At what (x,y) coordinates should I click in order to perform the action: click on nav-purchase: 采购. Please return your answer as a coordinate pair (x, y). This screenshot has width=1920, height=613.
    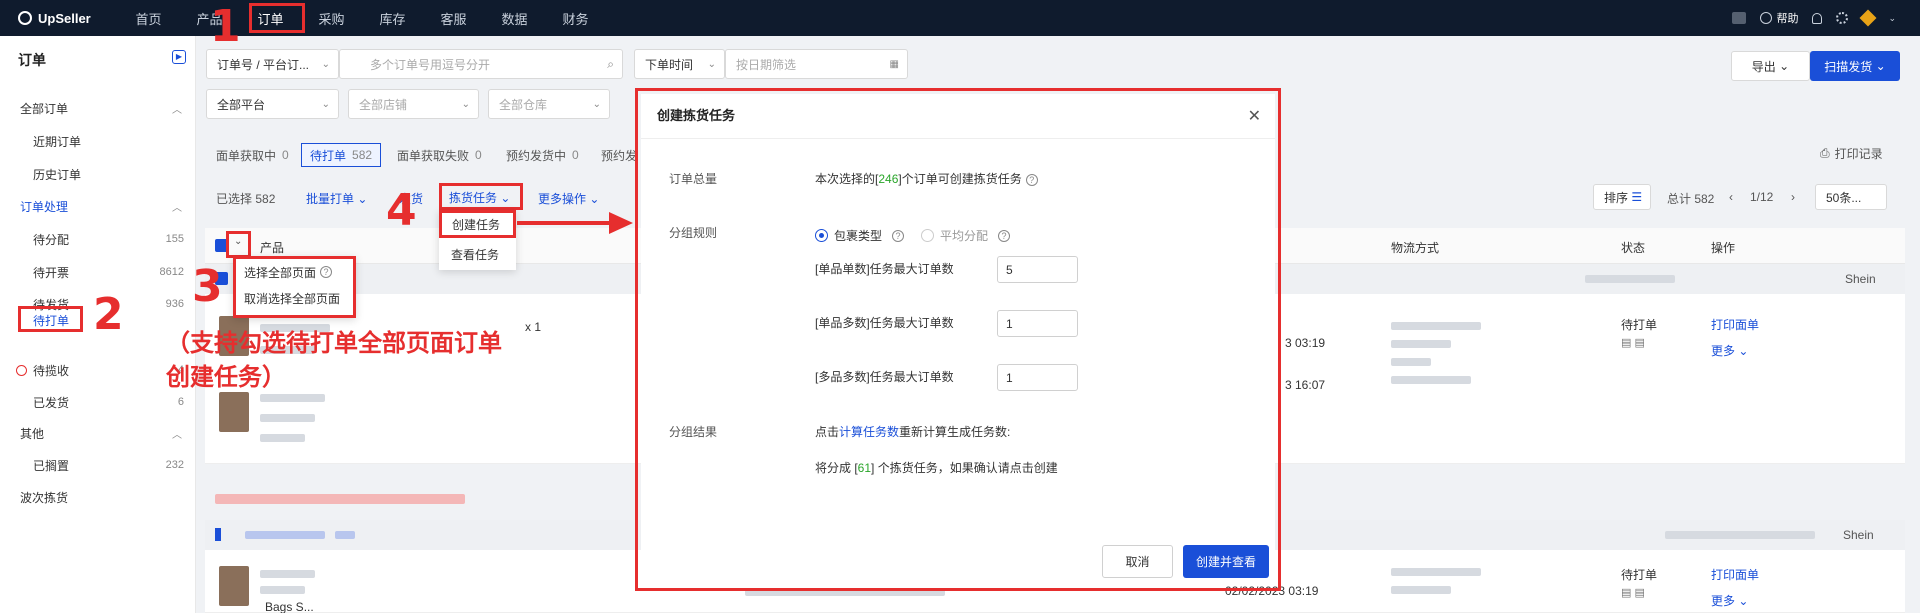
    Looking at the image, I should click on (331, 18).